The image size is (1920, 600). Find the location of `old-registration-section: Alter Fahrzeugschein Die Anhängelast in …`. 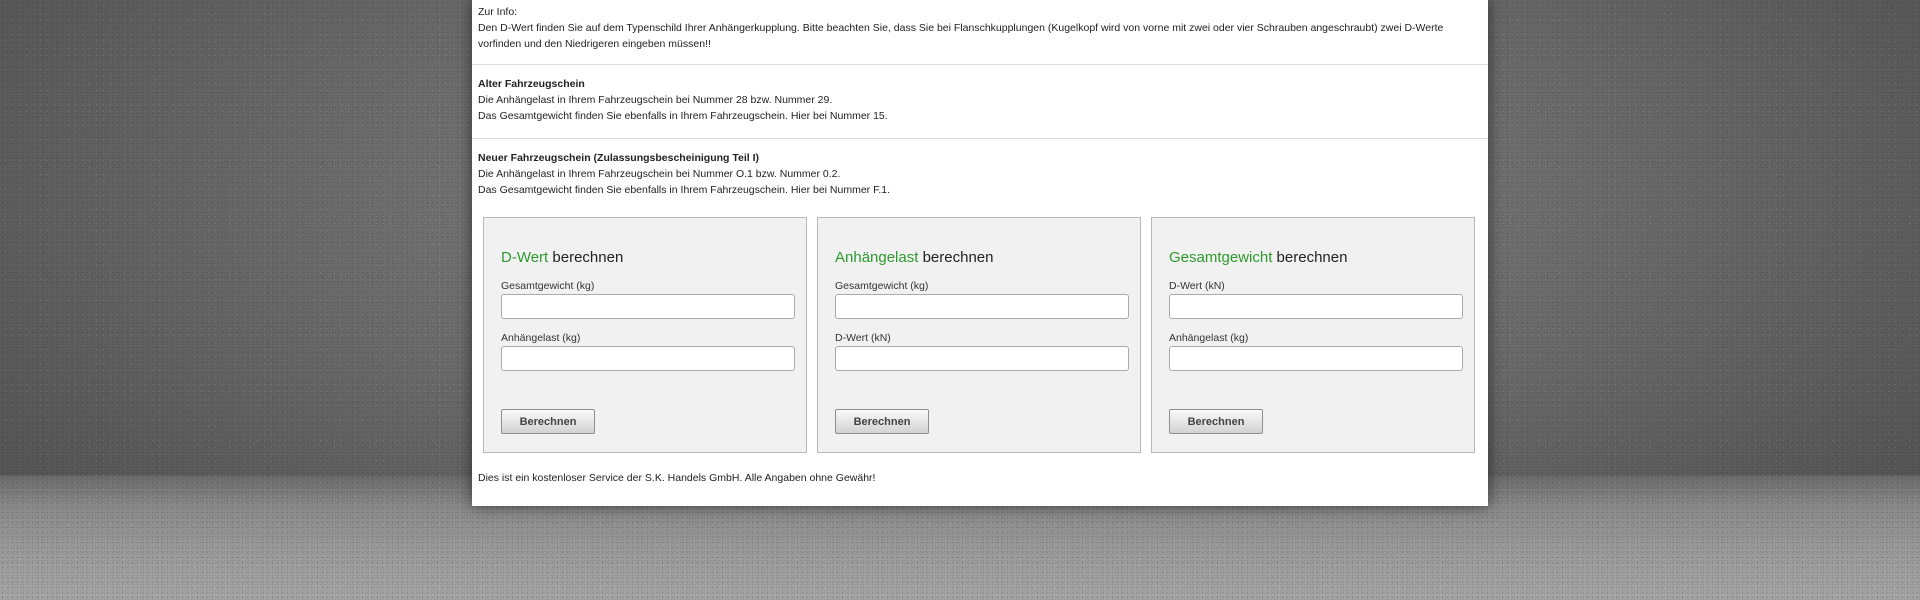

old-registration-section: Alter Fahrzeugschein Die Anhängelast in … is located at coordinates (980, 102).